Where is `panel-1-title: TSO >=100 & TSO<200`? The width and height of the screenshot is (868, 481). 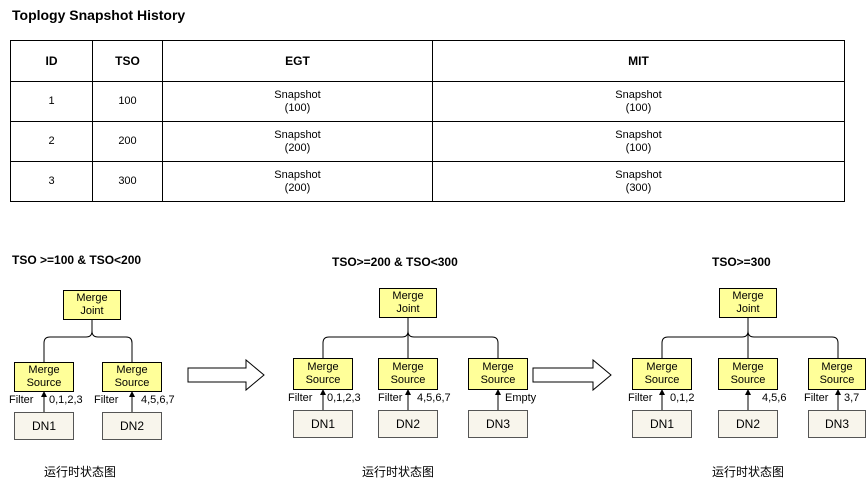 panel-1-title: TSO >=100 & TSO<200 is located at coordinates (77, 260).